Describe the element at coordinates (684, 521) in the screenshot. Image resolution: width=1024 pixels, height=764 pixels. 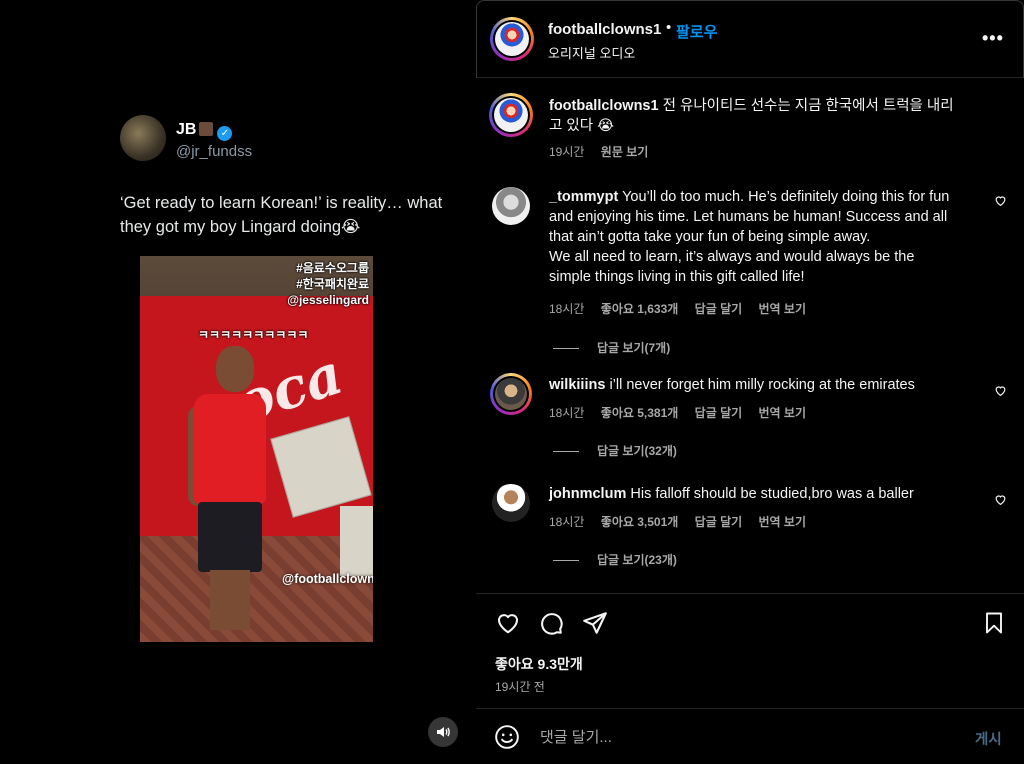
I see `comment-meta: 18시간 좋아요 3,501개 답글 달기 번역 보기` at that location.